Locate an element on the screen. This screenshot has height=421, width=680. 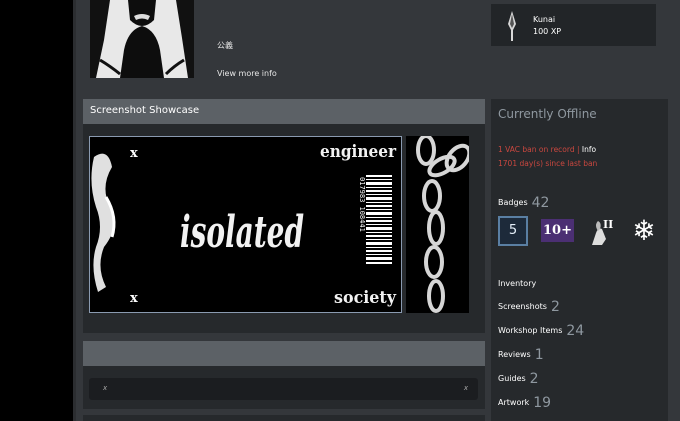
showcase-title: Screenshot Showcase is located at coordinates (145, 110).